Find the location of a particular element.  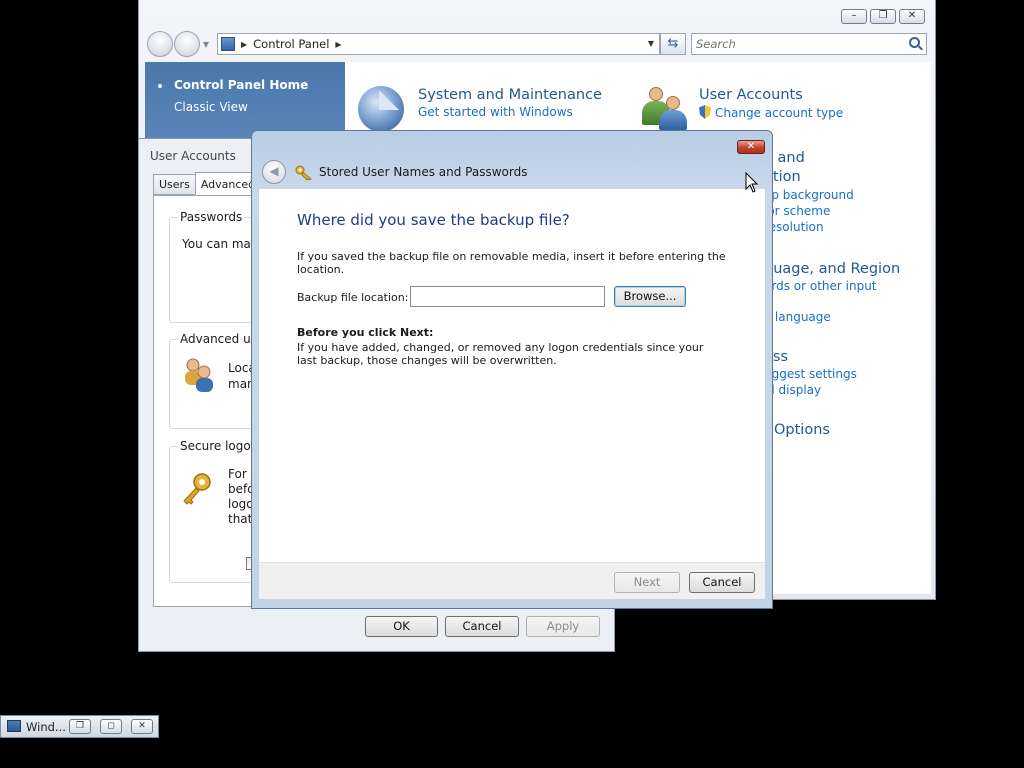

search-input is located at coordinates (796, 44).